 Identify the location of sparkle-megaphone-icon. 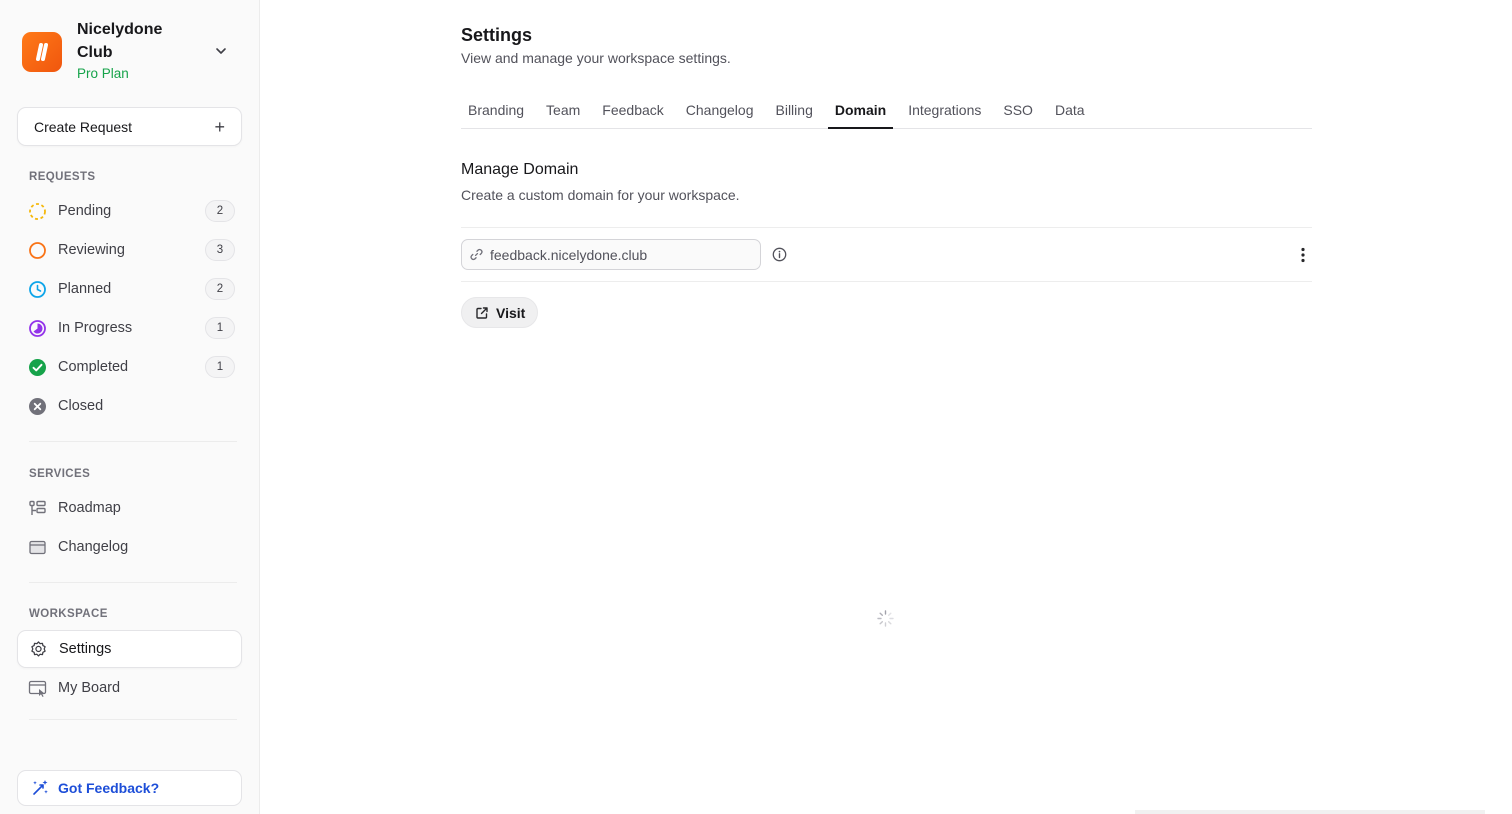
(40, 787).